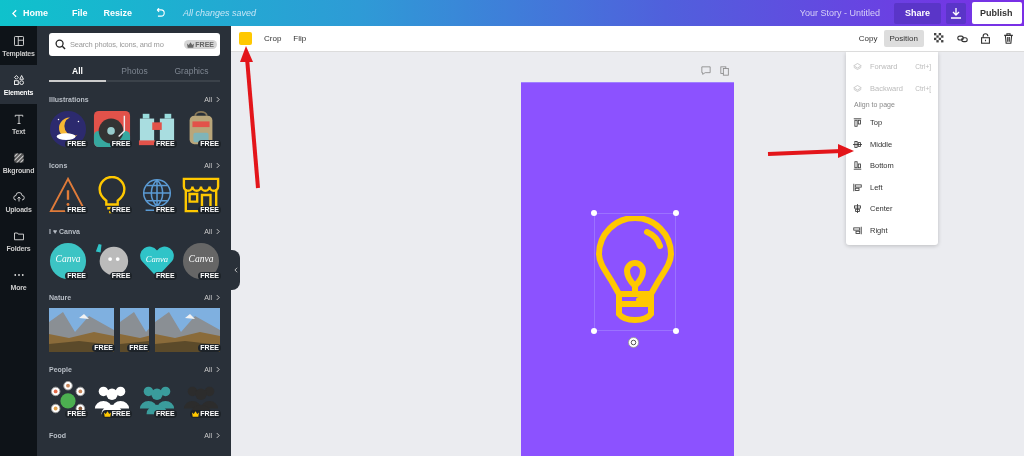 Image resolution: width=1024 pixels, height=456 pixels. Describe the element at coordinates (220, 13) in the screenshot. I see `save-status: All changes saved` at that location.